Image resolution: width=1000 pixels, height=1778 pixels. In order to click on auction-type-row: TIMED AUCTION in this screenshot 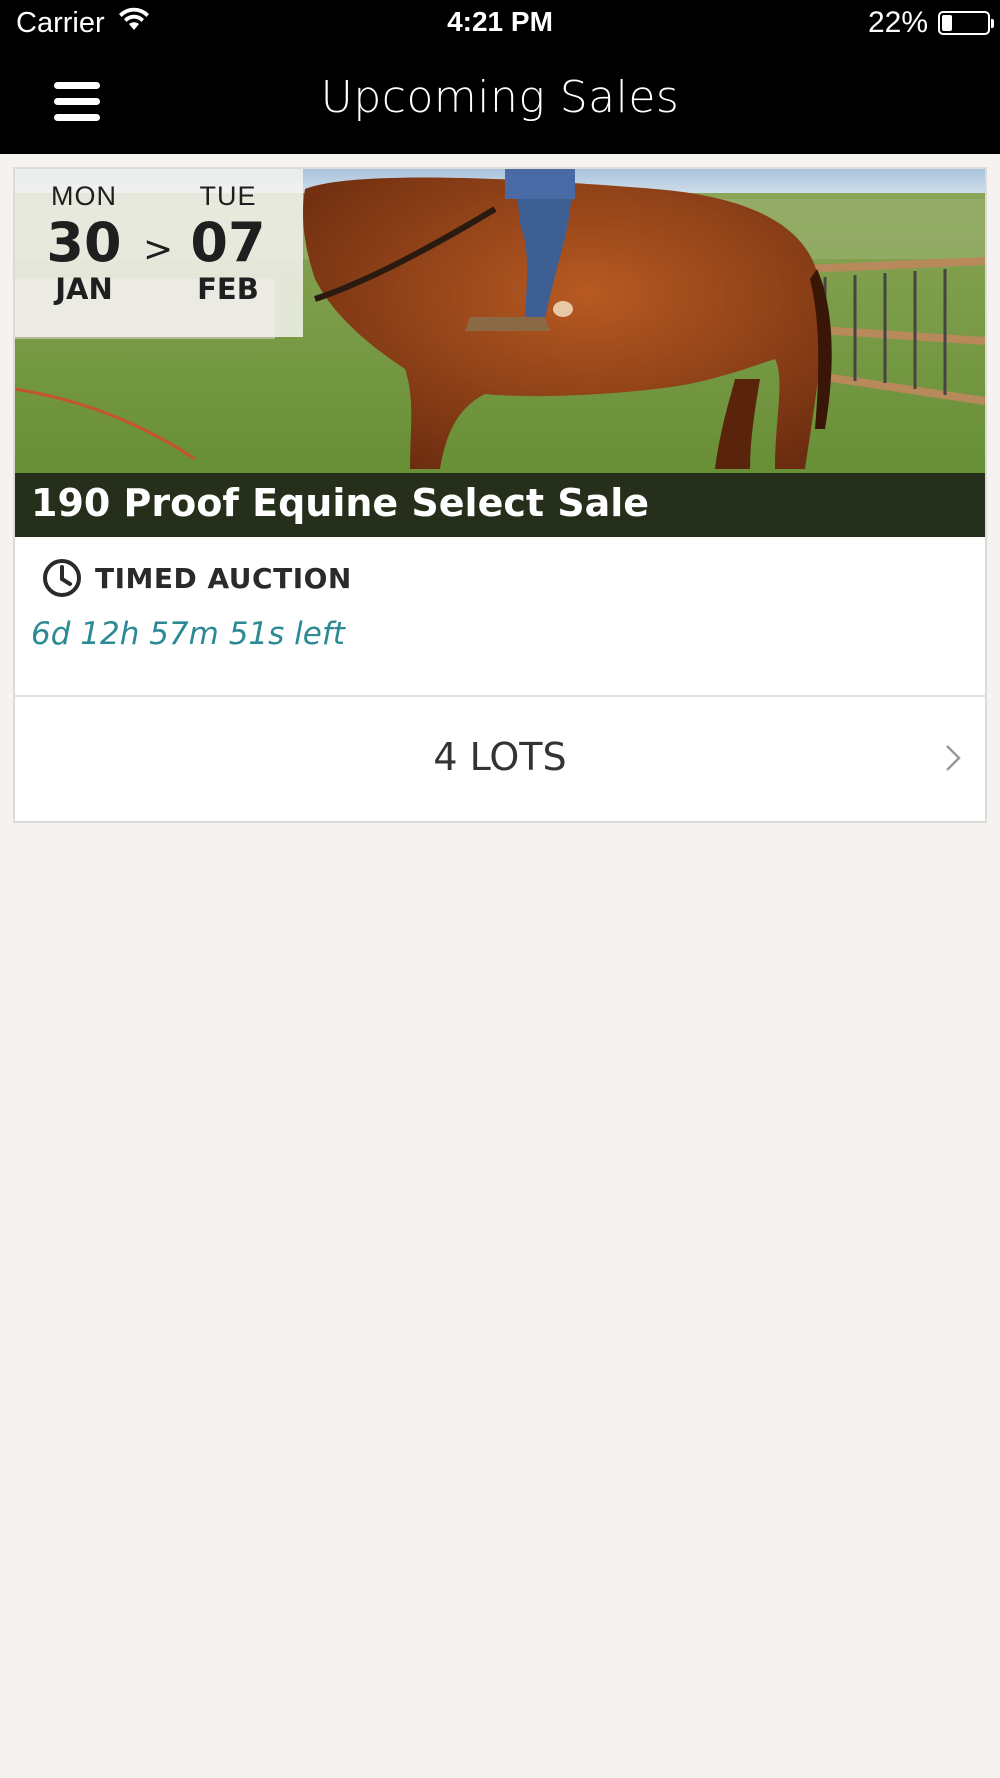, I will do `click(196, 578)`.